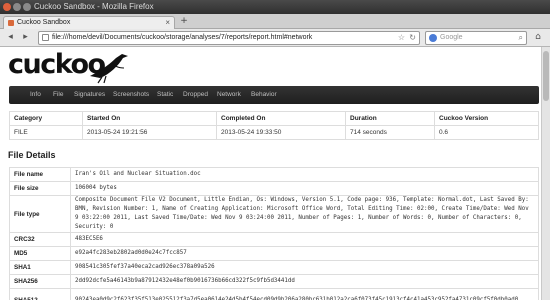  I want to click on tab-bar: Cuckoo Sandbox × +, so click(275, 21).